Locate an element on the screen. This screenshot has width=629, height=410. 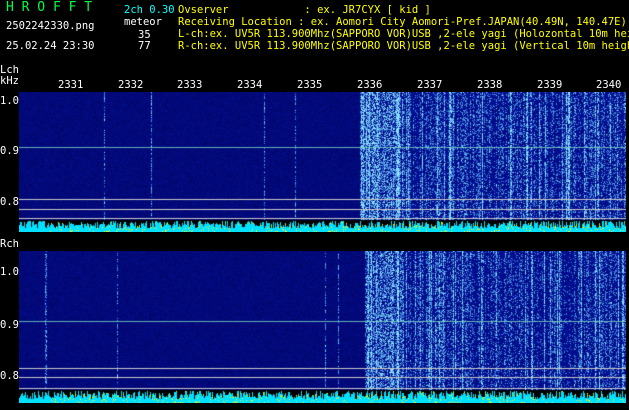
lch-ytick-1: 1.0 is located at coordinates (9, 101).